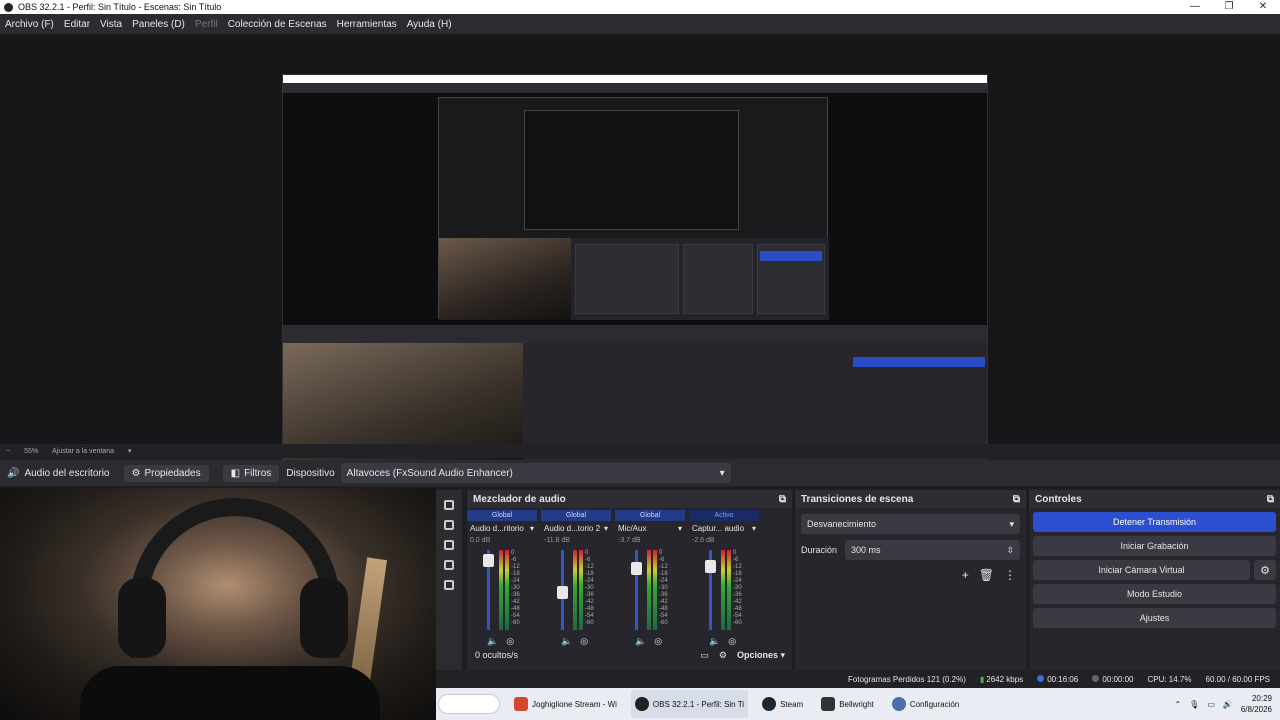  I want to click on record-icon, so click(1096, 678).